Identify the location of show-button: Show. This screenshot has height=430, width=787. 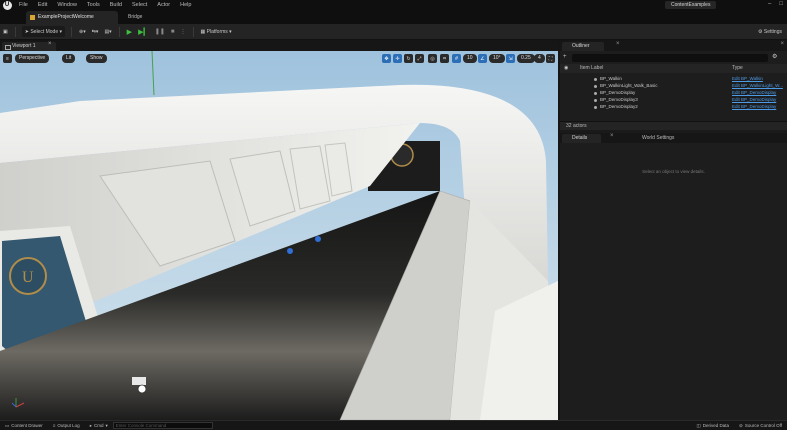
(96, 58).